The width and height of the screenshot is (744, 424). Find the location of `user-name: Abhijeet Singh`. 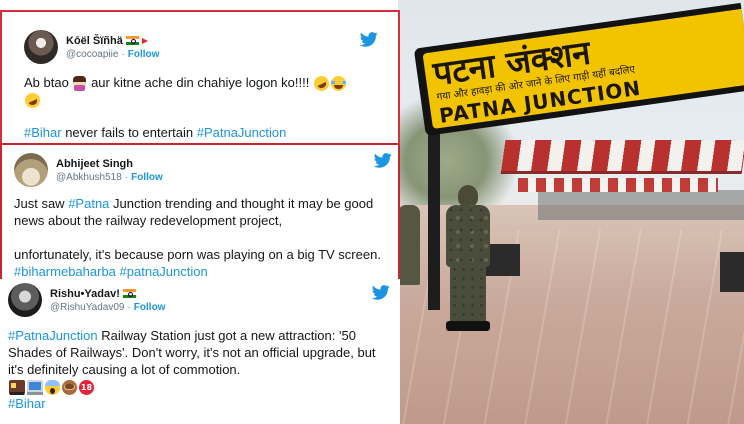

user-name: Abhijeet Singh is located at coordinates (94, 164).